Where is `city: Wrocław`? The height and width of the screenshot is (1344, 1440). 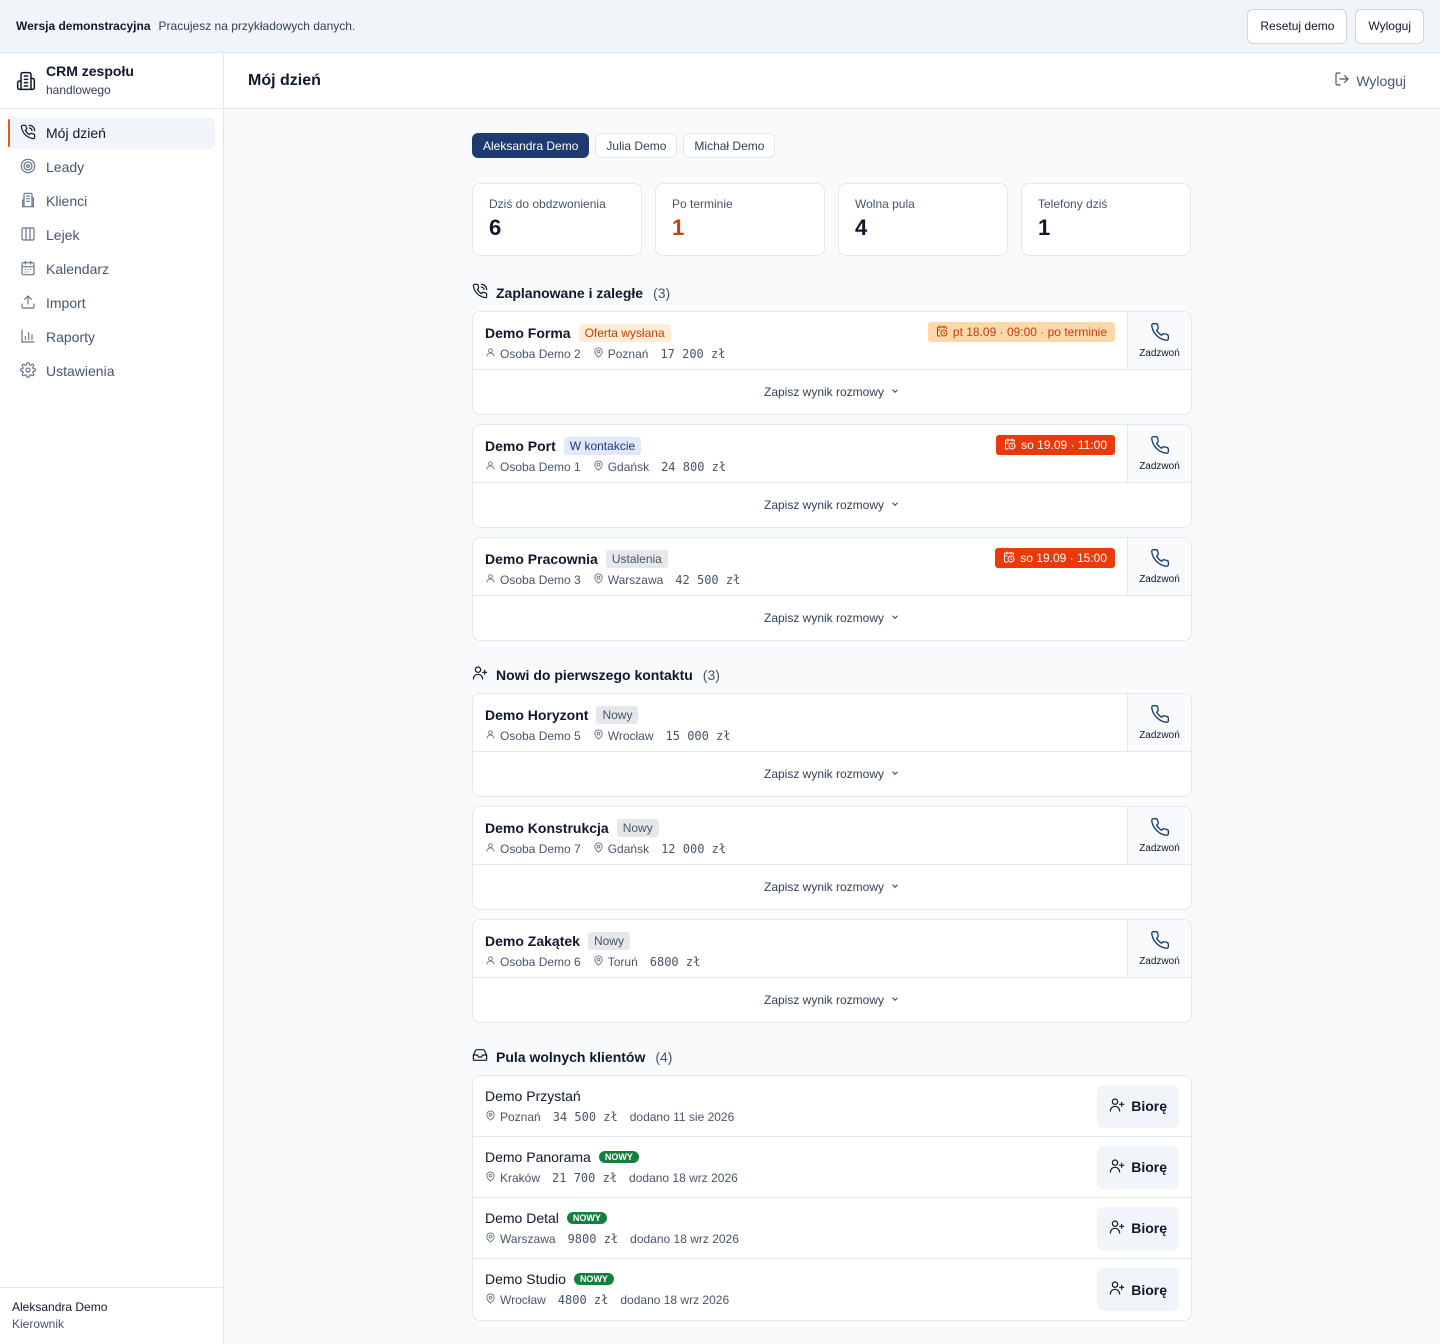 city: Wrocław is located at coordinates (630, 736).